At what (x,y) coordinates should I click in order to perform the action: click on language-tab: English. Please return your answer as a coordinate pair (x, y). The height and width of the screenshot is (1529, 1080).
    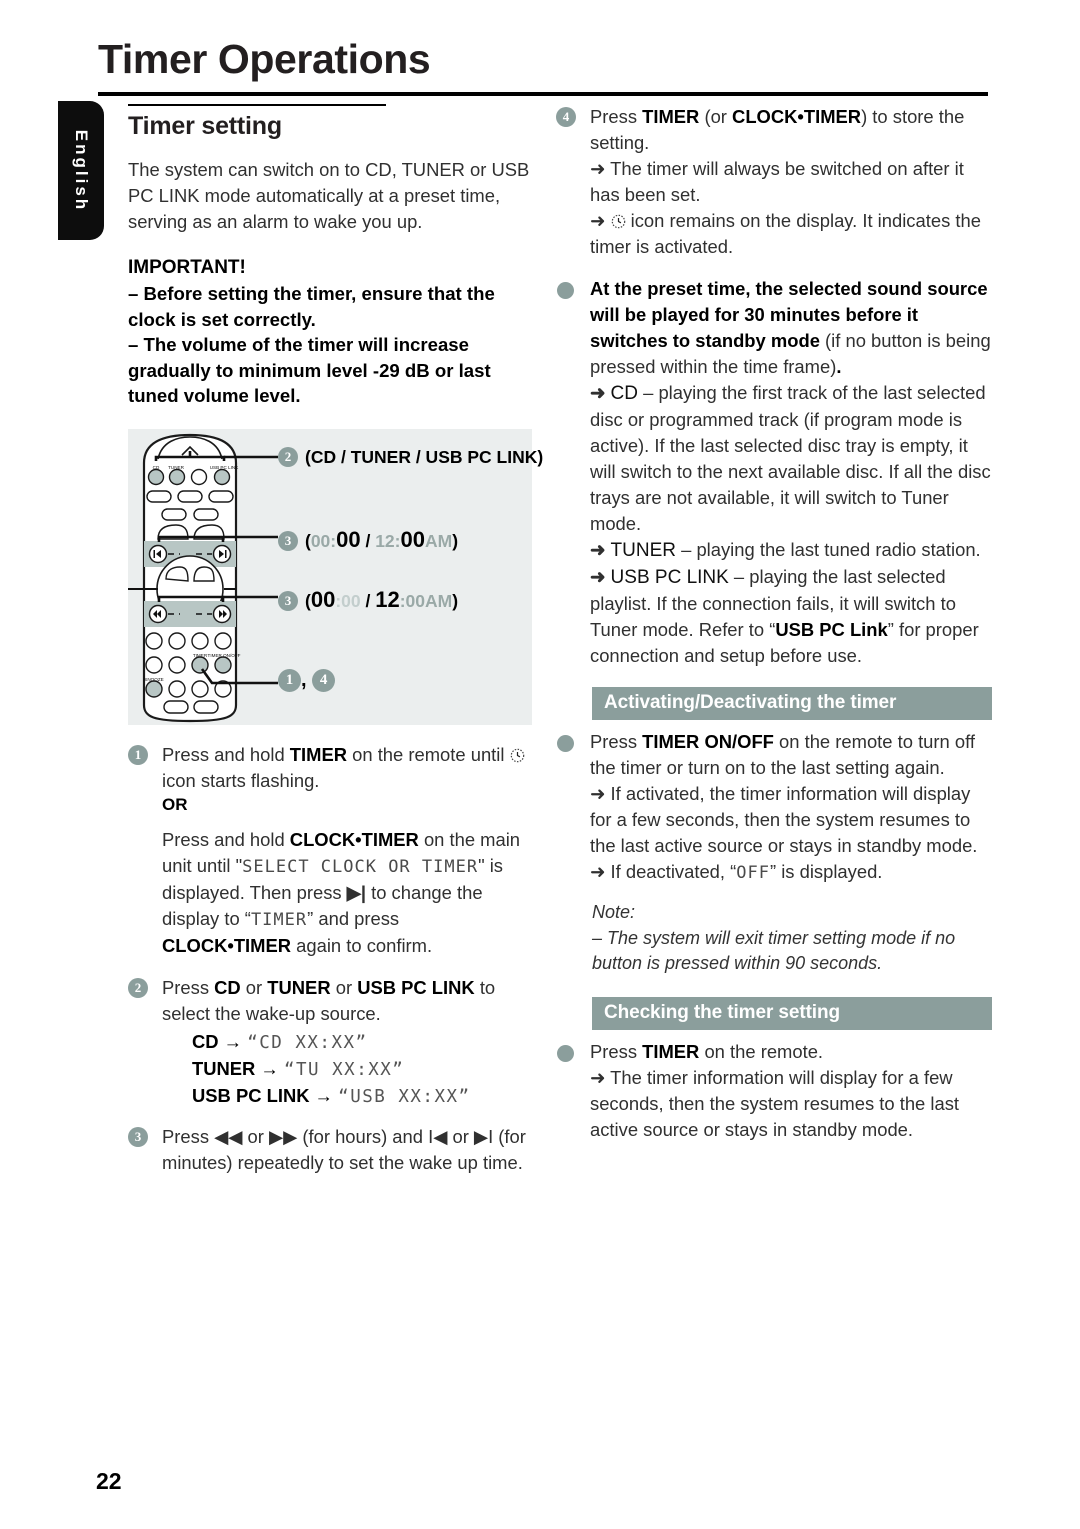
    Looking at the image, I should click on (81, 170).